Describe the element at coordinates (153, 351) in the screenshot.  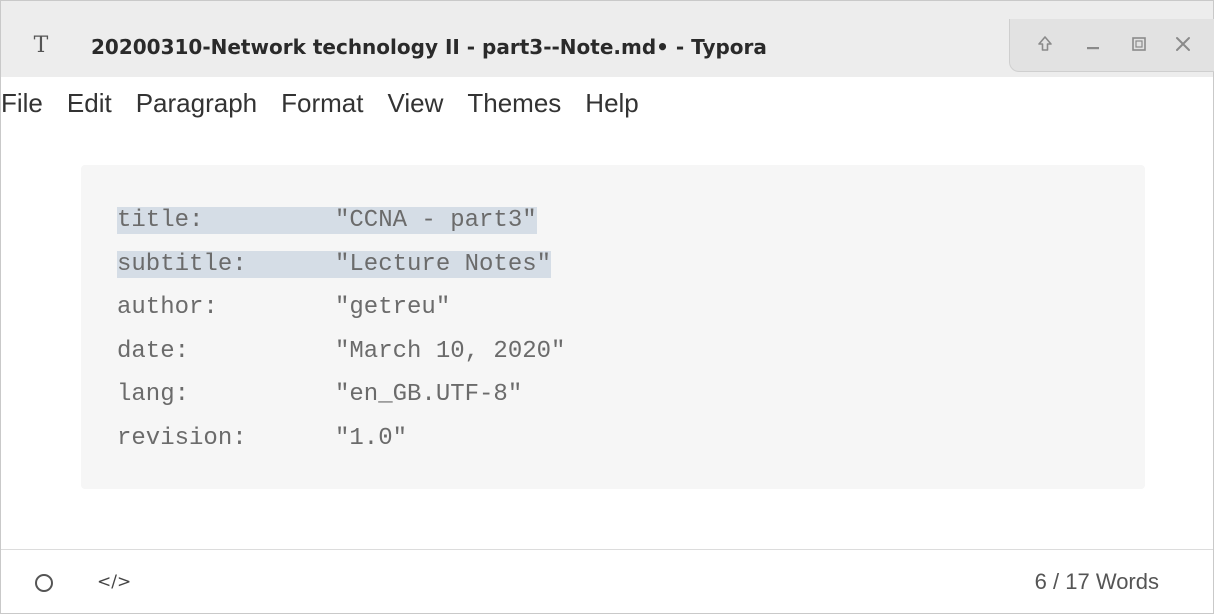
I see `front-matter-key: date:` at that location.